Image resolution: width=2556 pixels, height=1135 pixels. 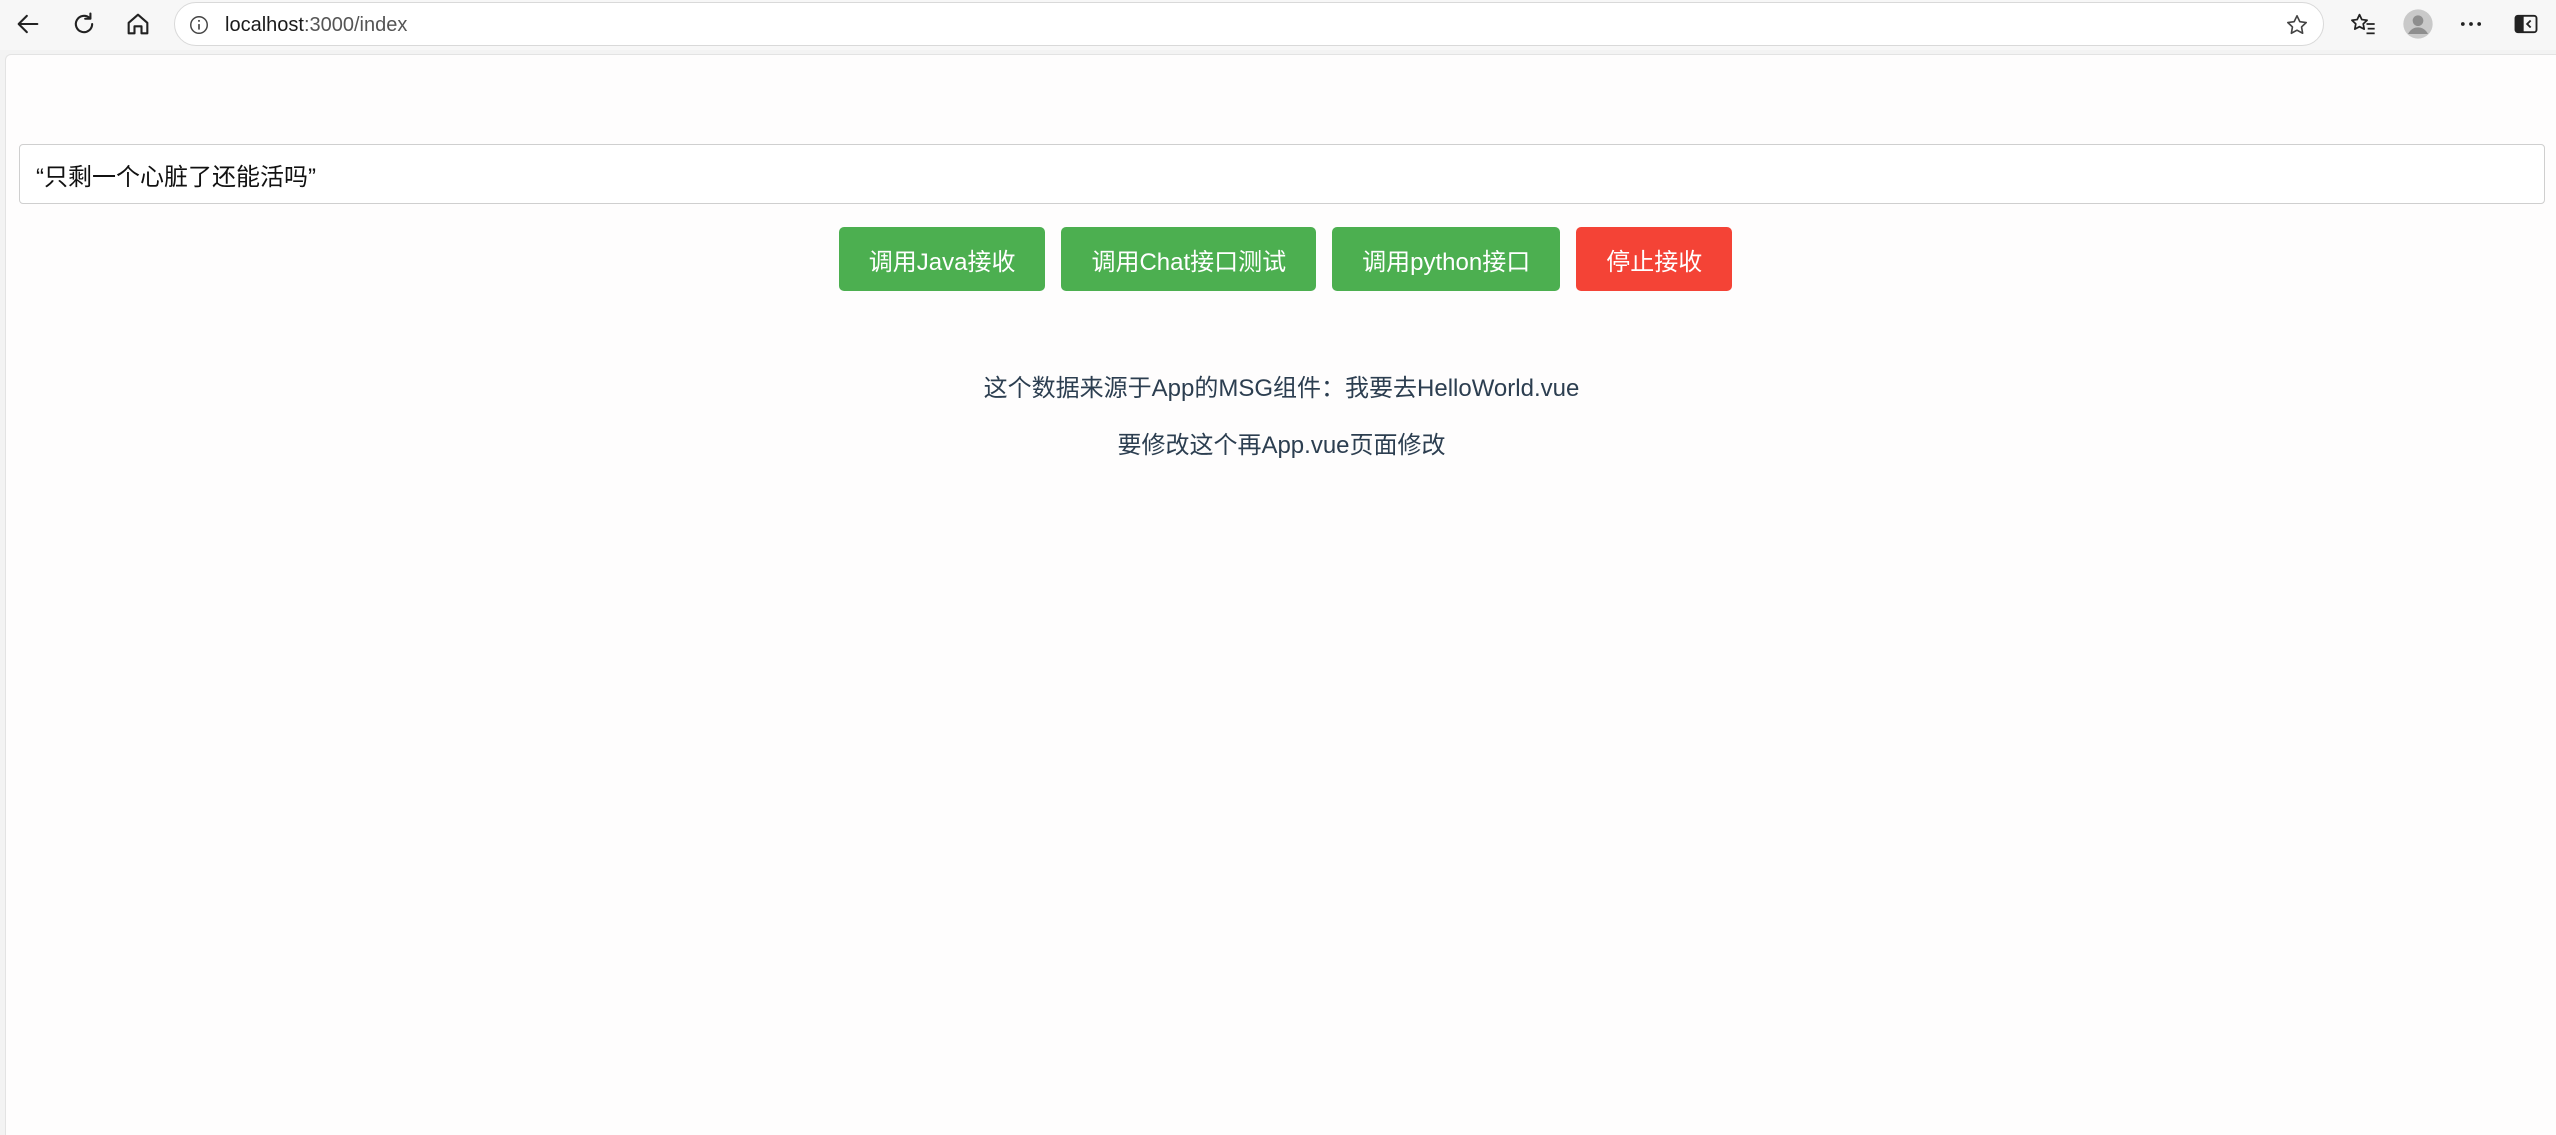 I want to click on home-button, so click(x=138, y=24).